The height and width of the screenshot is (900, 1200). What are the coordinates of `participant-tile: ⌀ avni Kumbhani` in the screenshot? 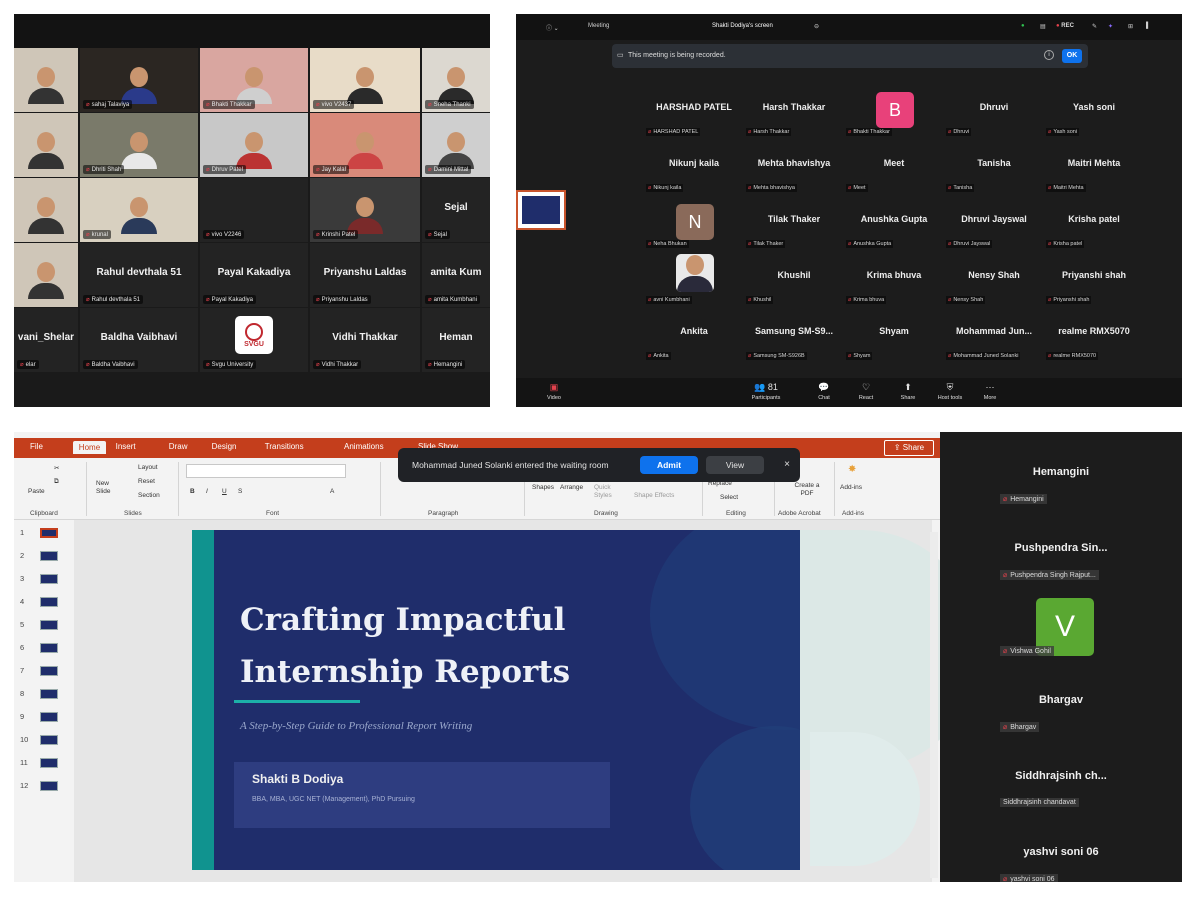 It's located at (694, 282).